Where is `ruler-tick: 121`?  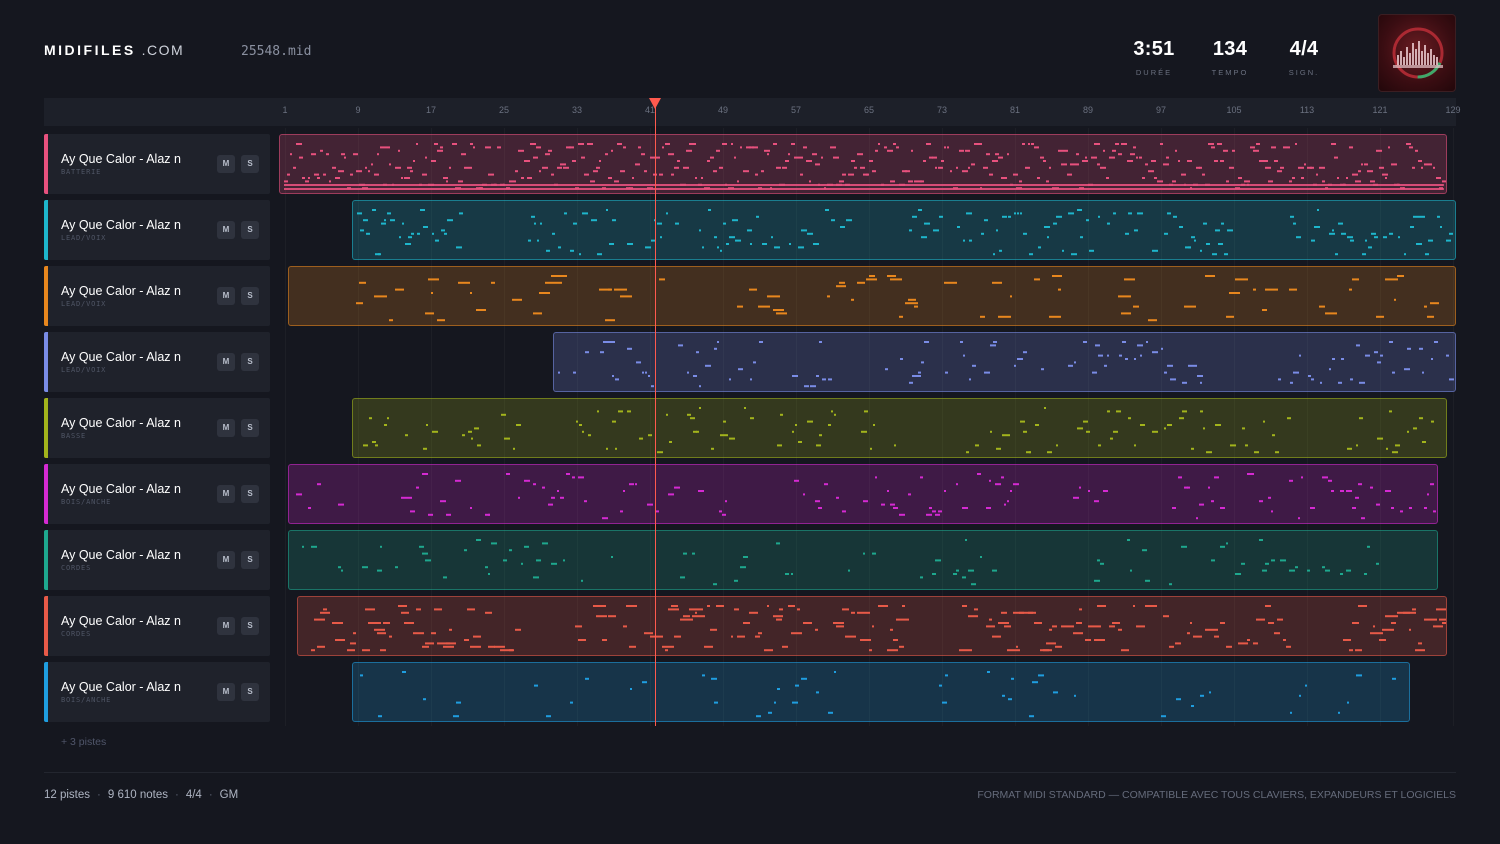 ruler-tick: 121 is located at coordinates (1380, 110).